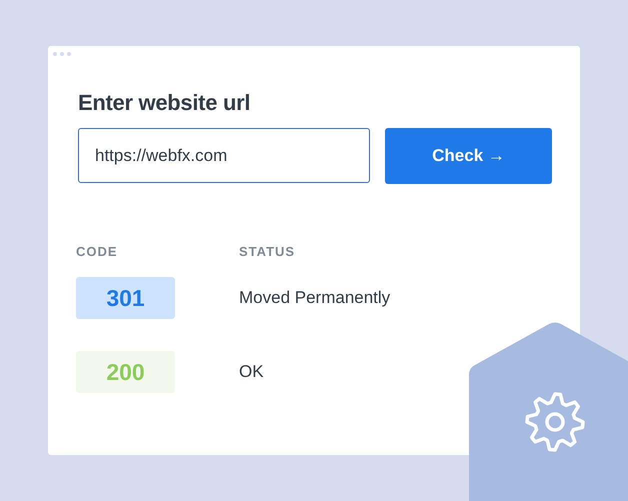 The height and width of the screenshot is (501, 628). I want to click on column-header: CODE, so click(97, 251).